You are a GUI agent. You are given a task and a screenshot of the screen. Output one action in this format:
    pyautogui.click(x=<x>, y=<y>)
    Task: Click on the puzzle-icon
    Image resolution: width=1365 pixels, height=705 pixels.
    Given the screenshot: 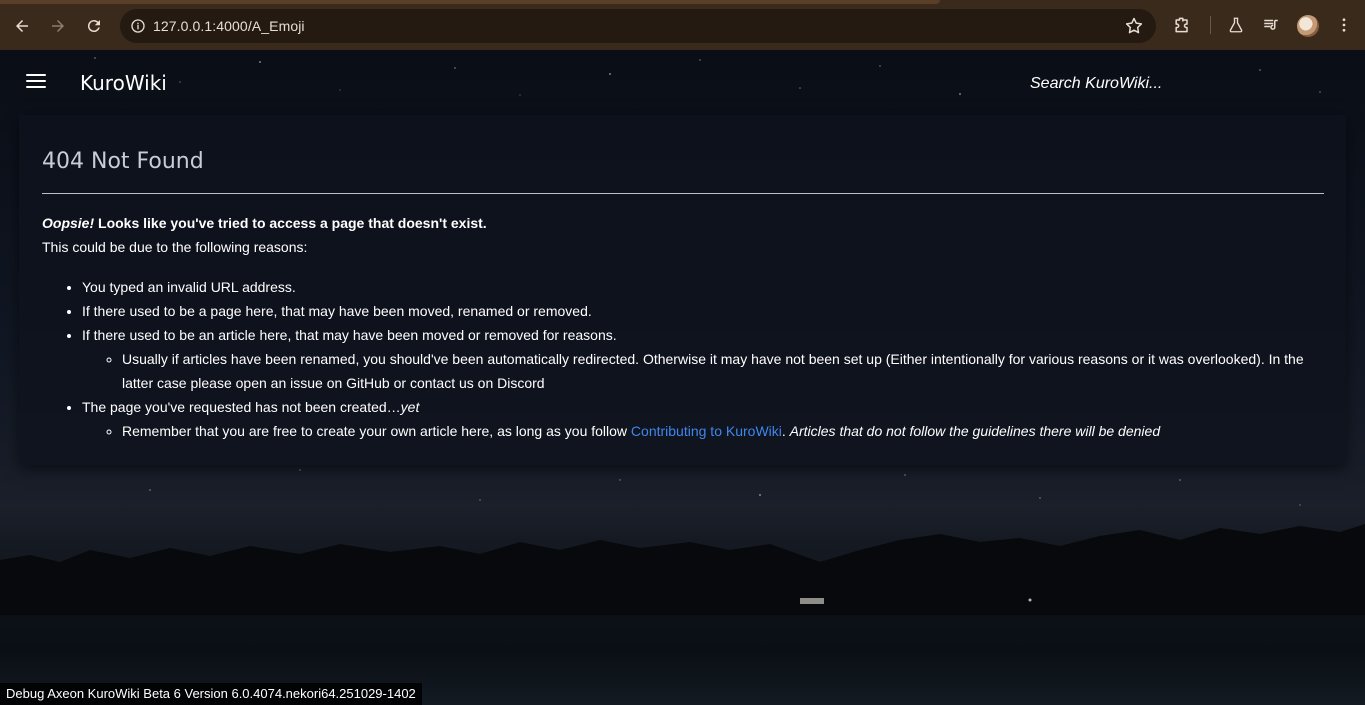 What is the action you would take?
    pyautogui.click(x=1181, y=25)
    